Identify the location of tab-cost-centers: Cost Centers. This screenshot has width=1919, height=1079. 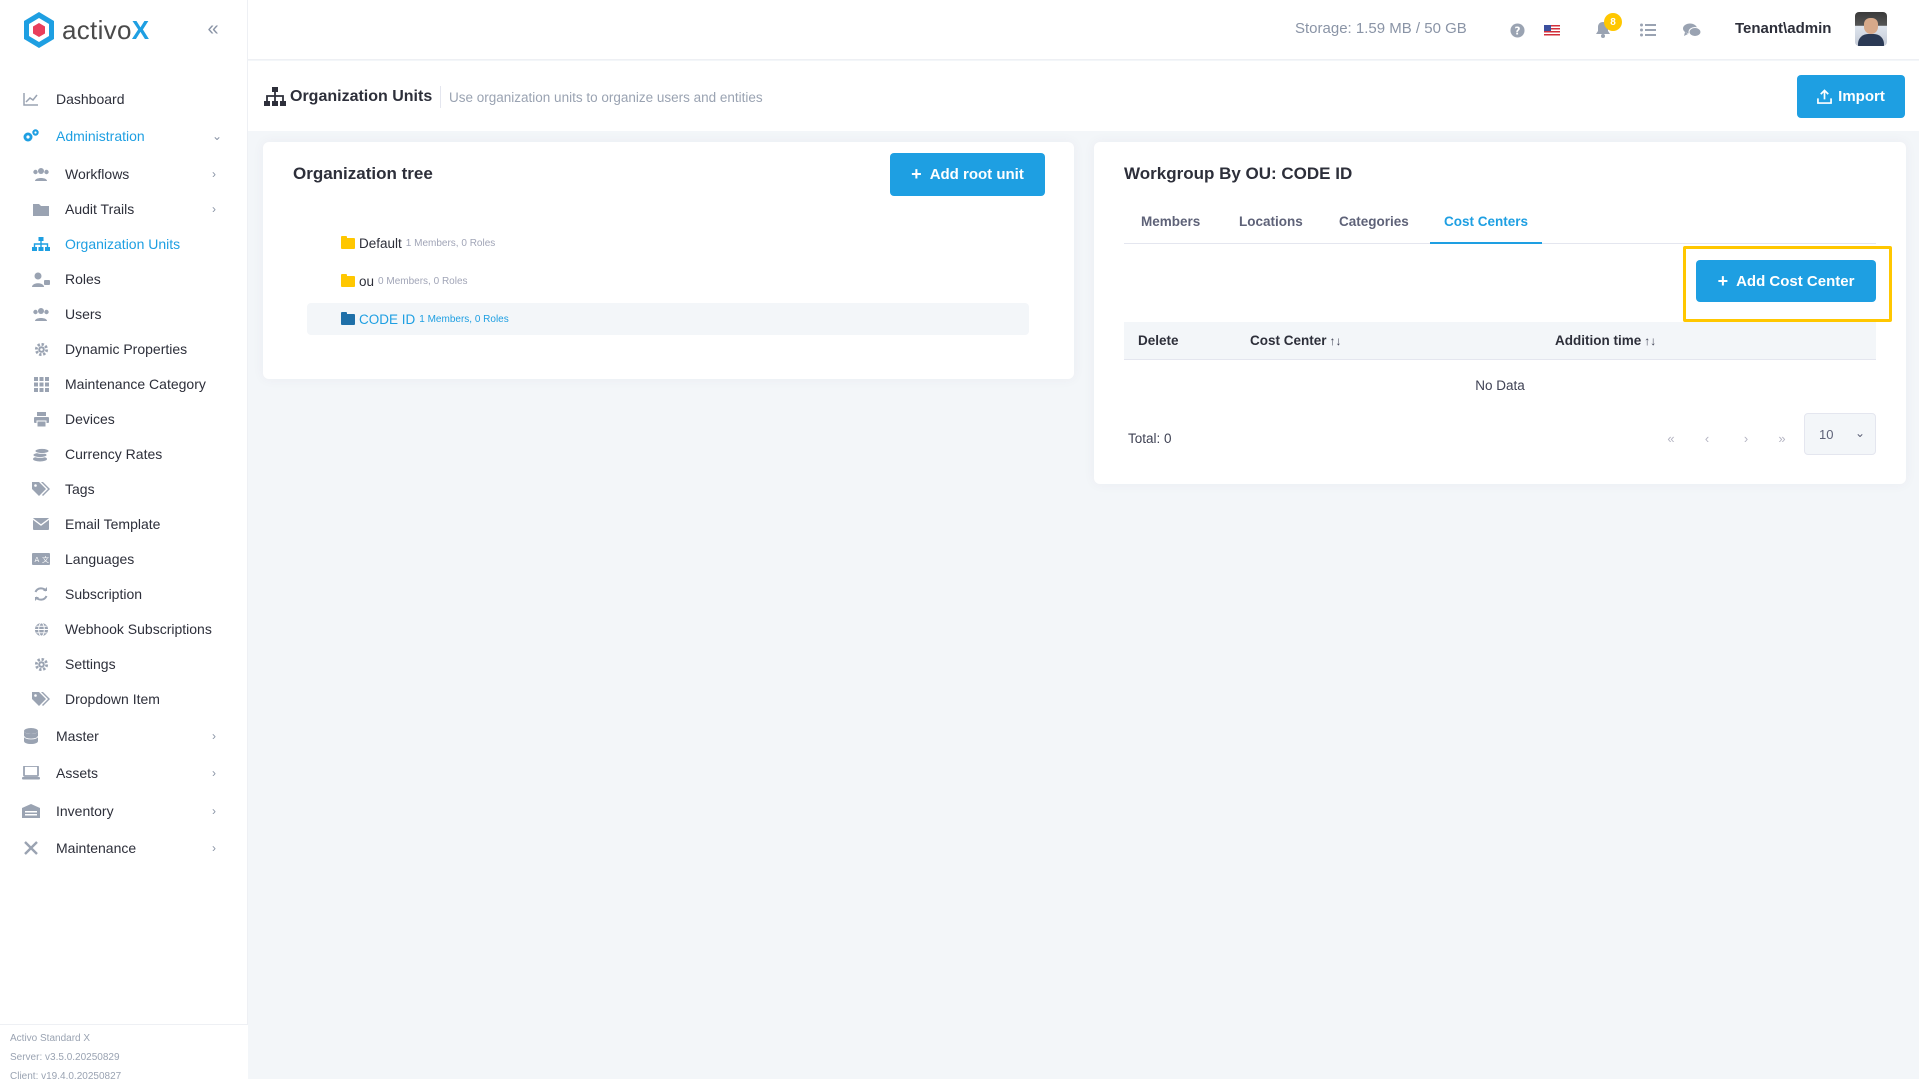
(1486, 229).